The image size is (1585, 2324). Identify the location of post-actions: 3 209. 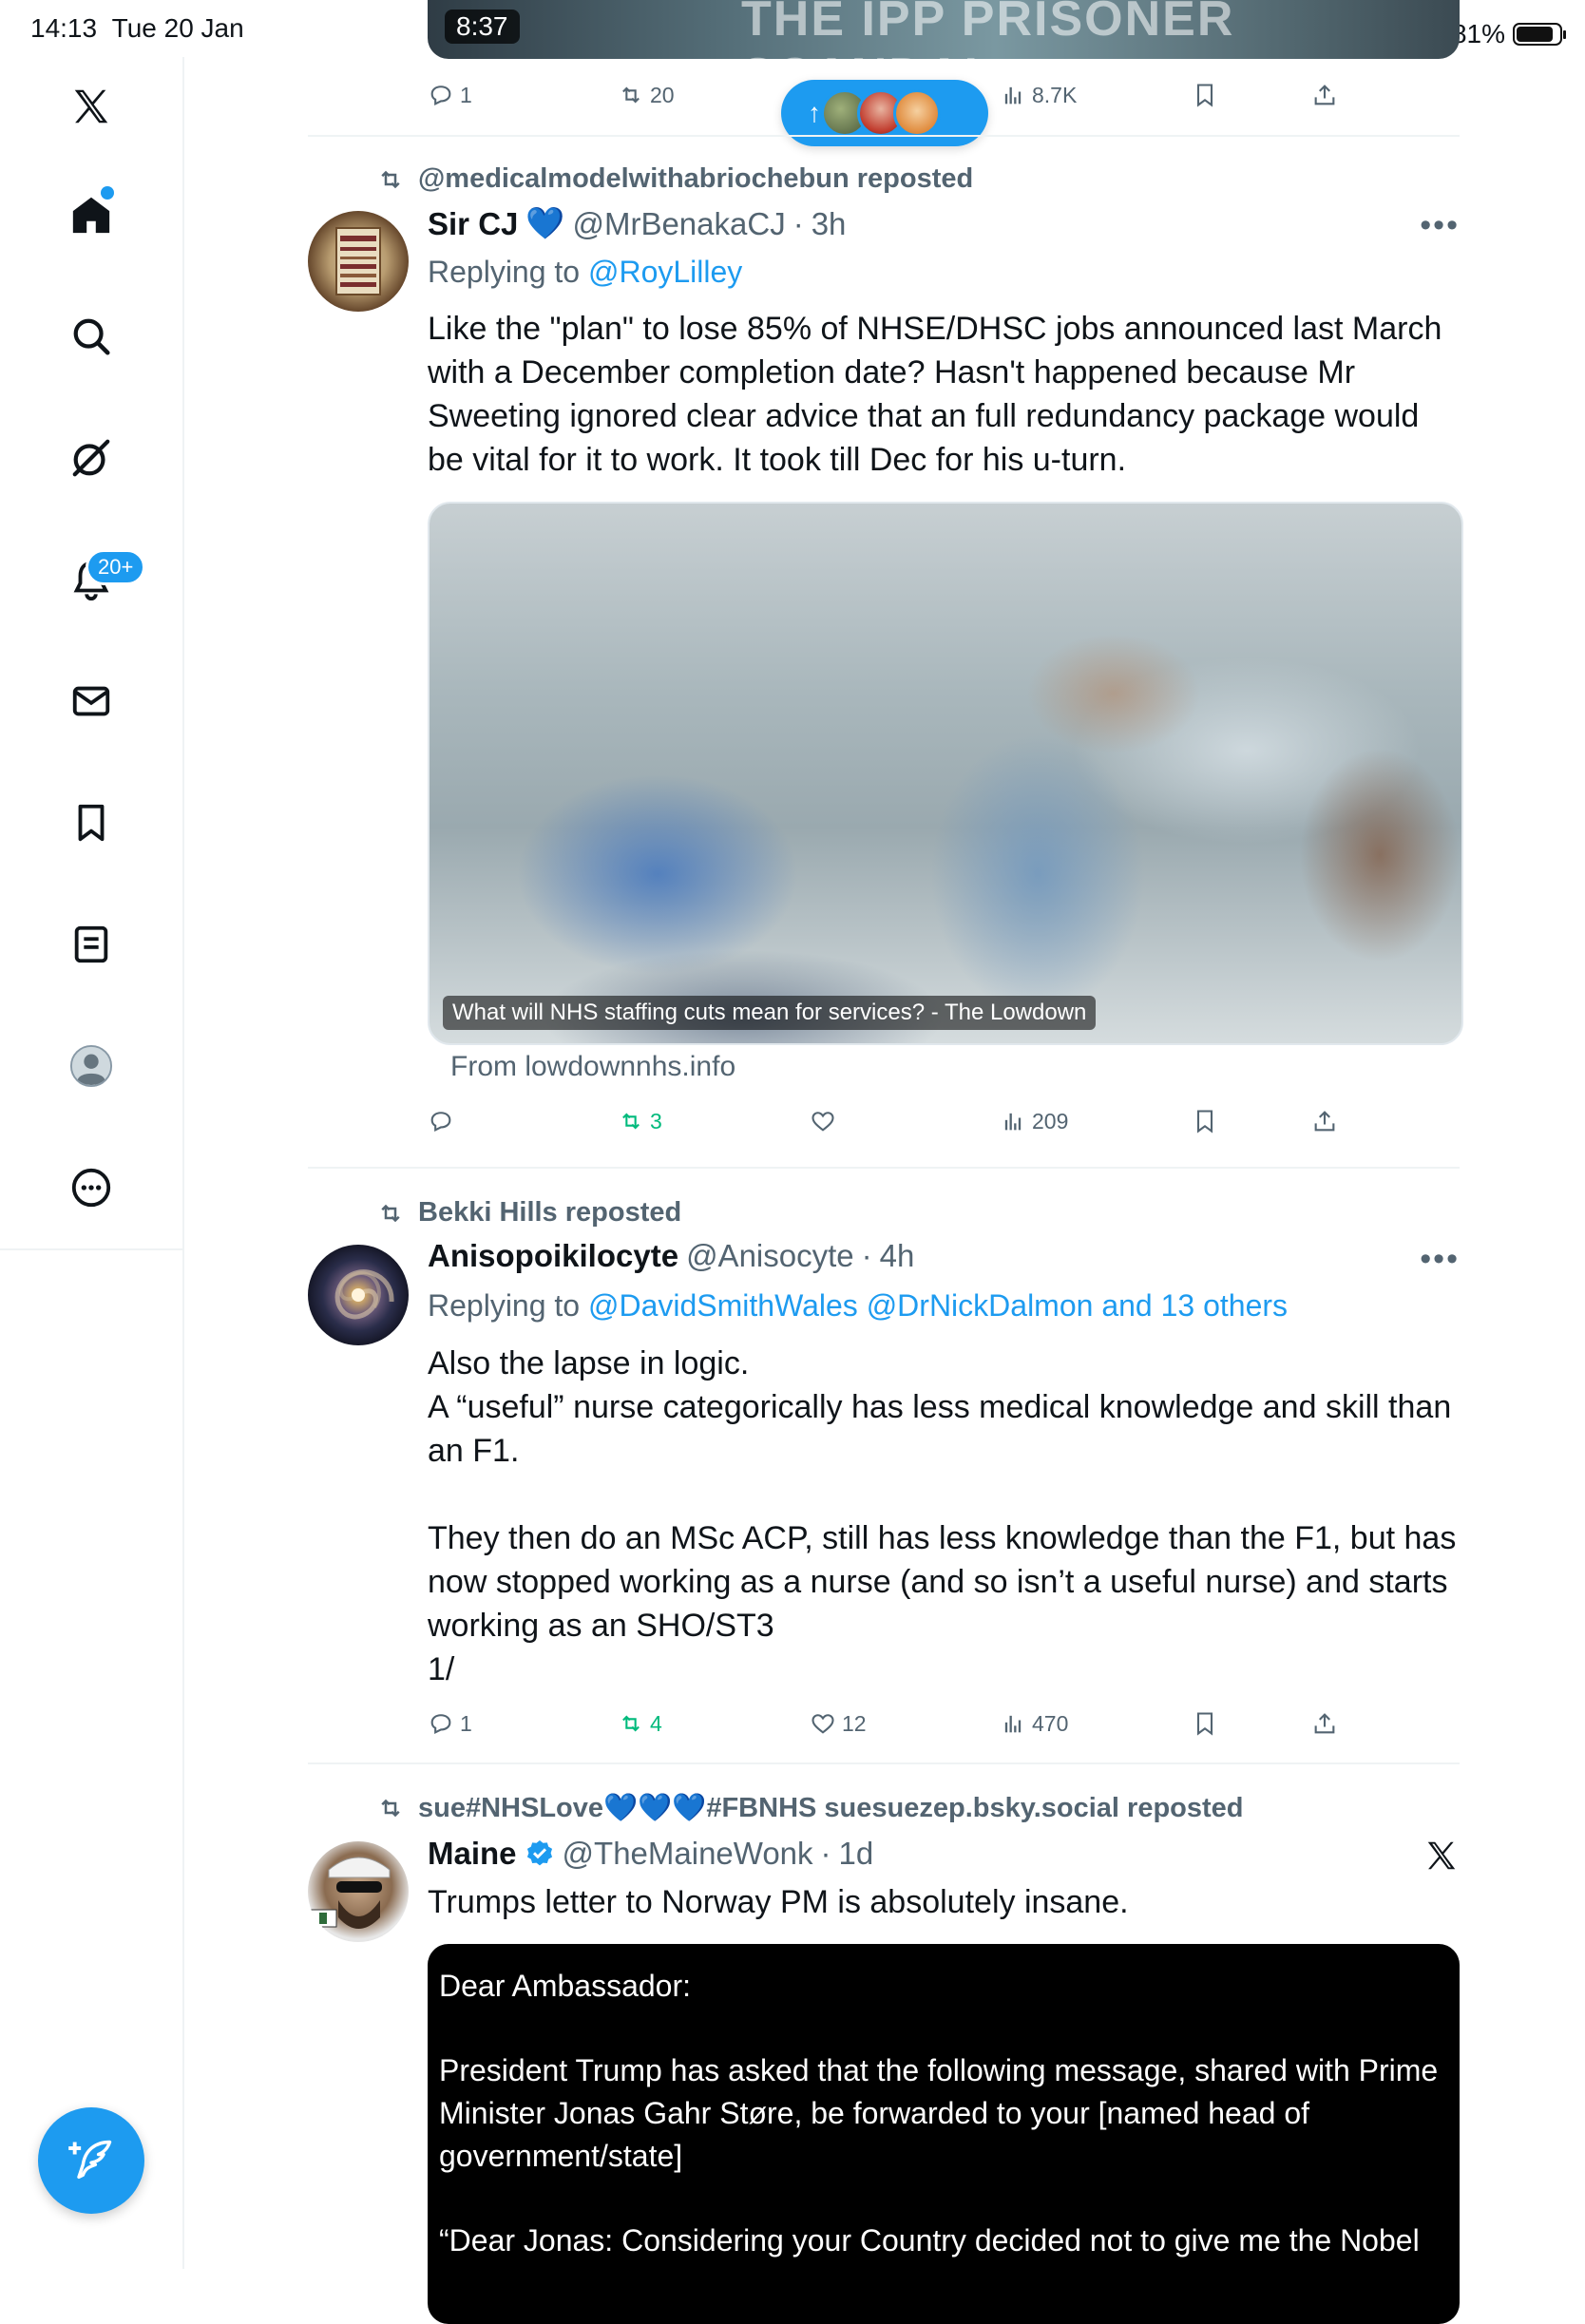
(944, 1121).